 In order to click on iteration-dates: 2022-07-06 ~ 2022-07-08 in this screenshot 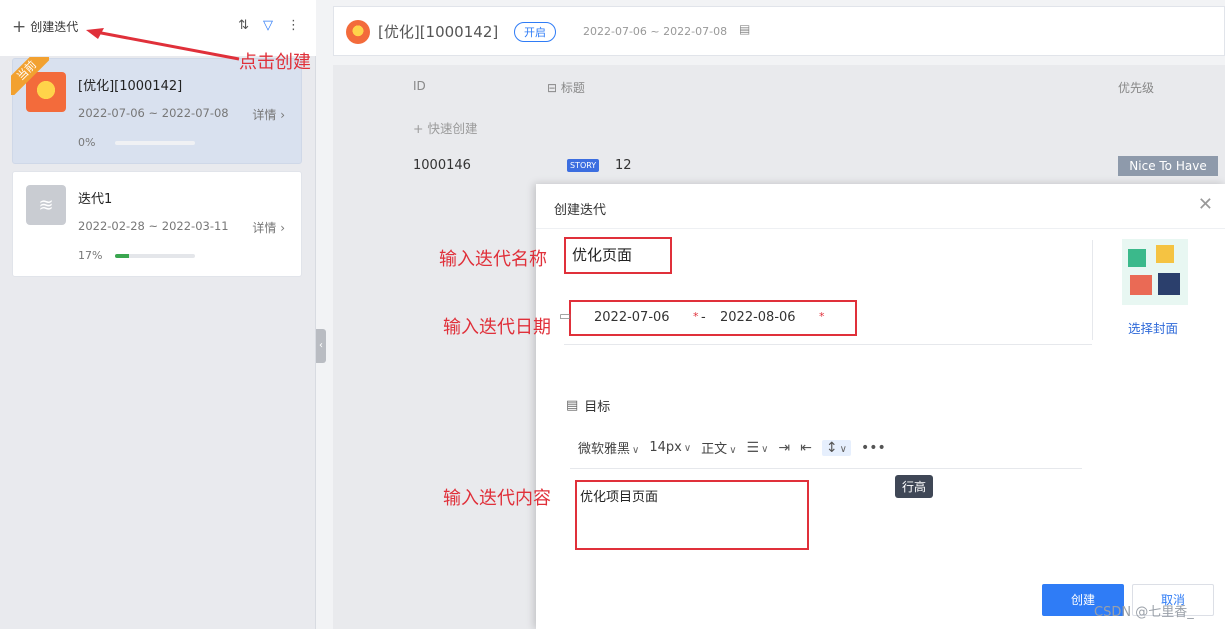, I will do `click(153, 113)`.